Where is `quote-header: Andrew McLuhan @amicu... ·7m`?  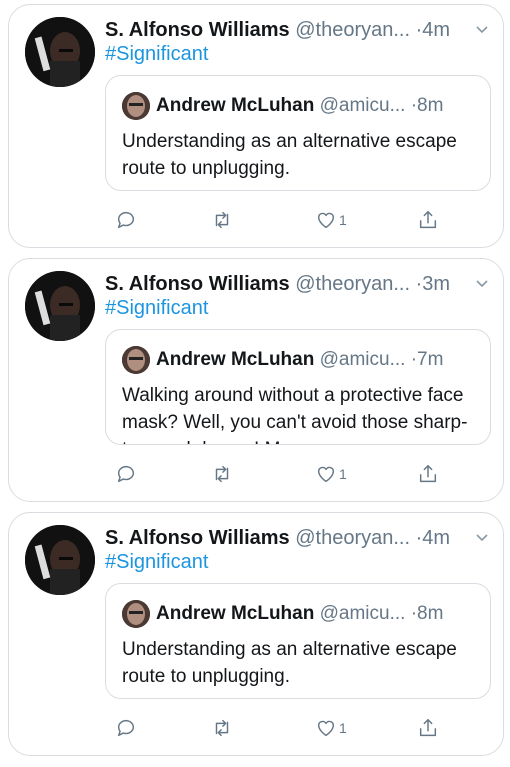 quote-header: Andrew McLuhan @amicu... ·7m is located at coordinates (299, 360).